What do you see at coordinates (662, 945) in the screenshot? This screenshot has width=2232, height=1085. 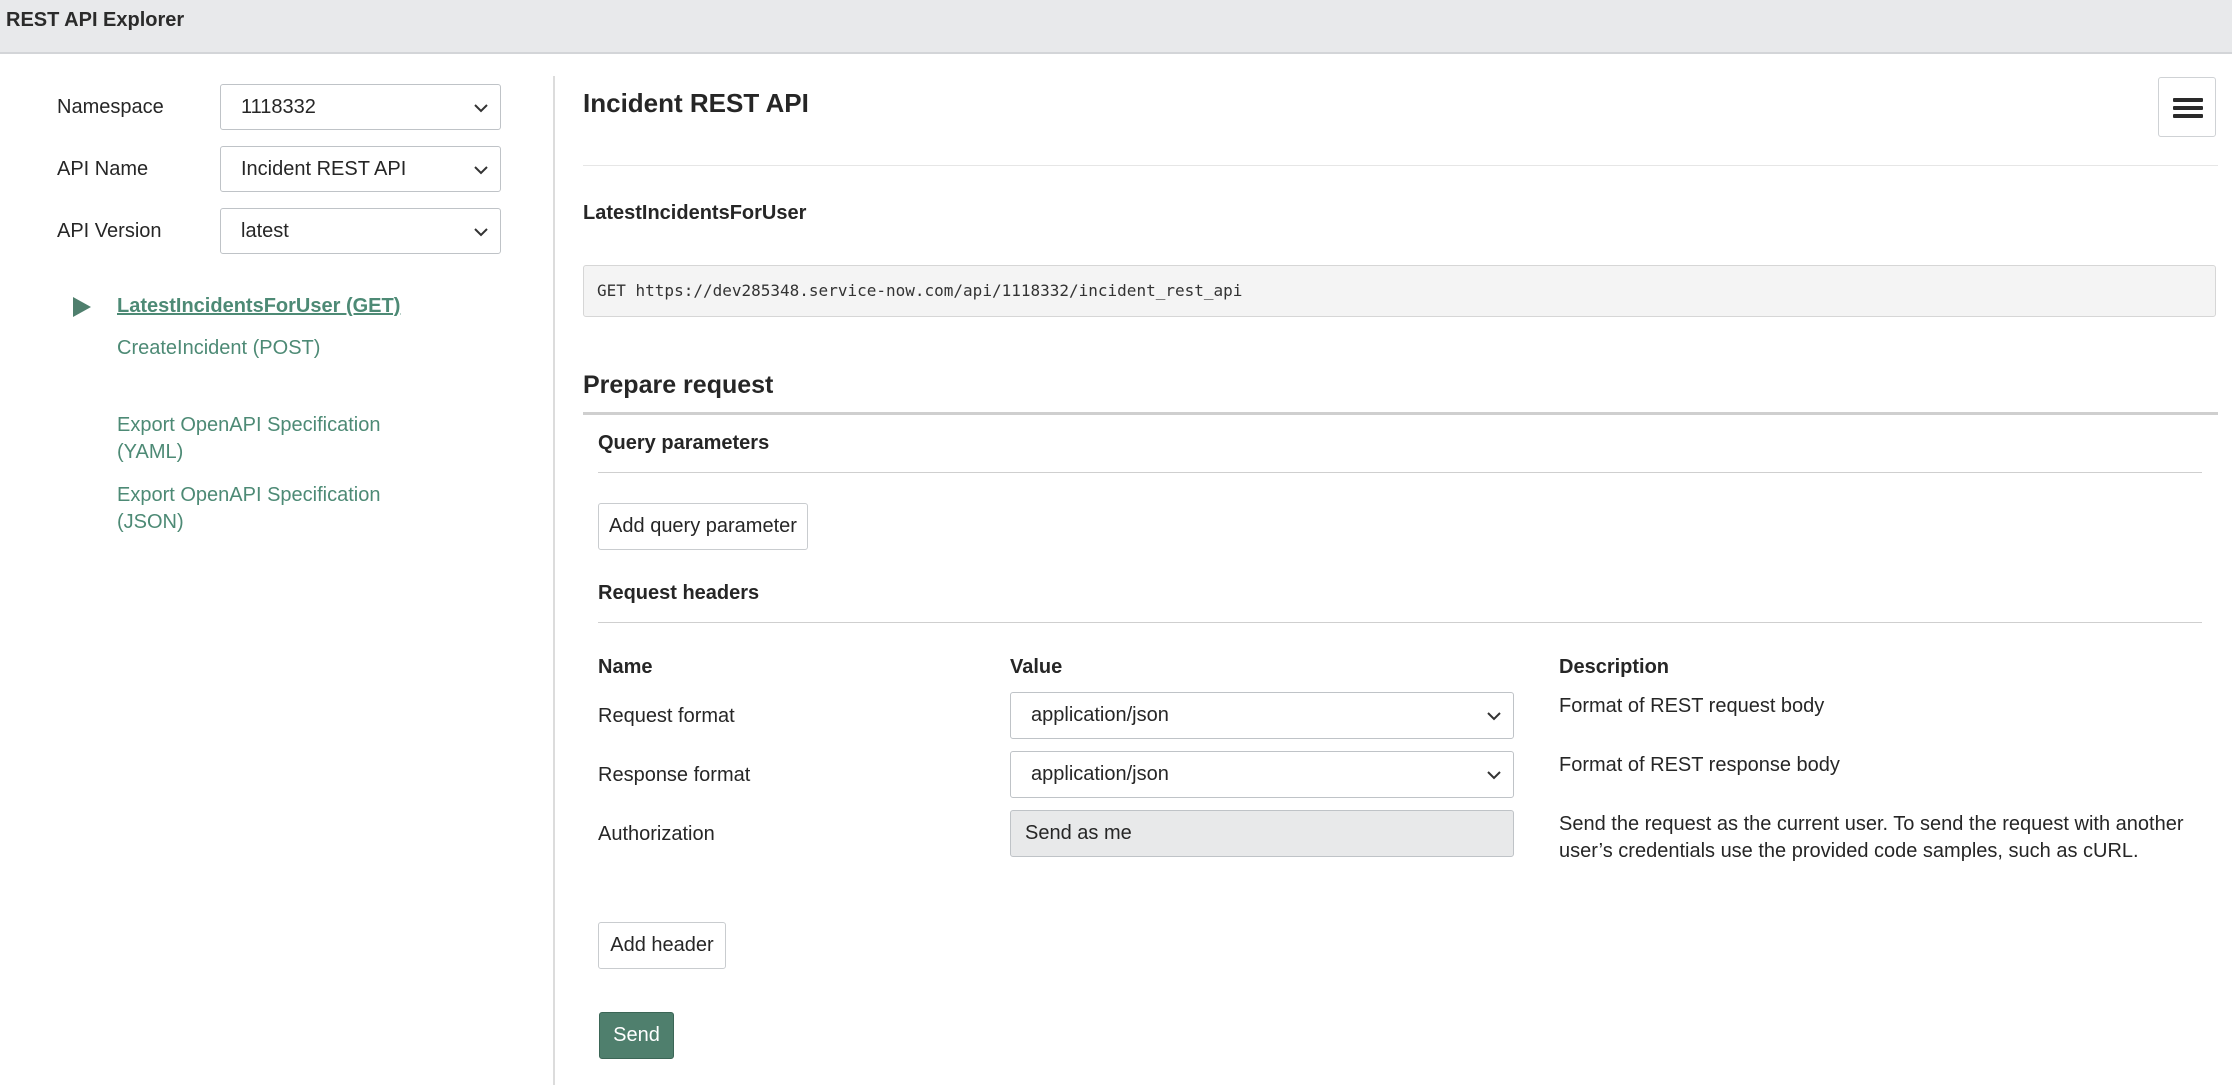 I see `add-header-button: Add header` at bounding box center [662, 945].